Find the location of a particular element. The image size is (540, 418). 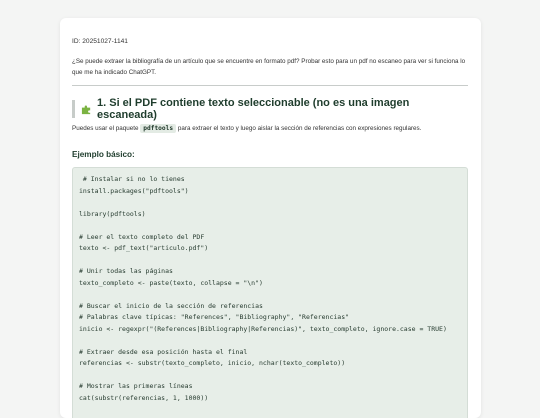

code-line: library(pdftools) is located at coordinates (112, 213).